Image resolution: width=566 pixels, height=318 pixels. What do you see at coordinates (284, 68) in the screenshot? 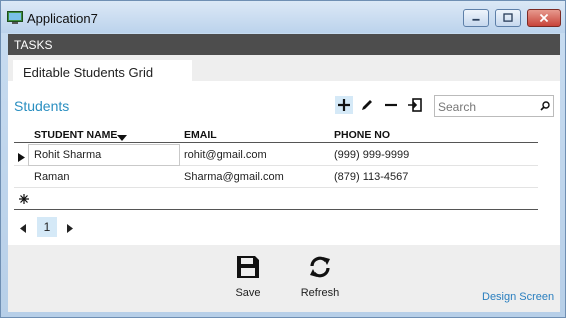
I see `tab-strip: Editable Students Grid` at bounding box center [284, 68].